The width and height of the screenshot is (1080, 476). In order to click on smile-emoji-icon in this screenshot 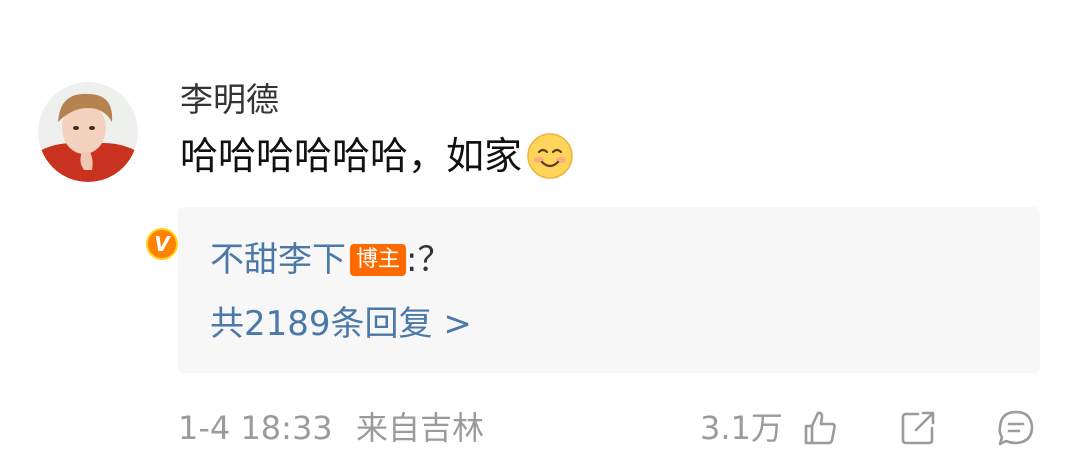, I will do `click(550, 156)`.